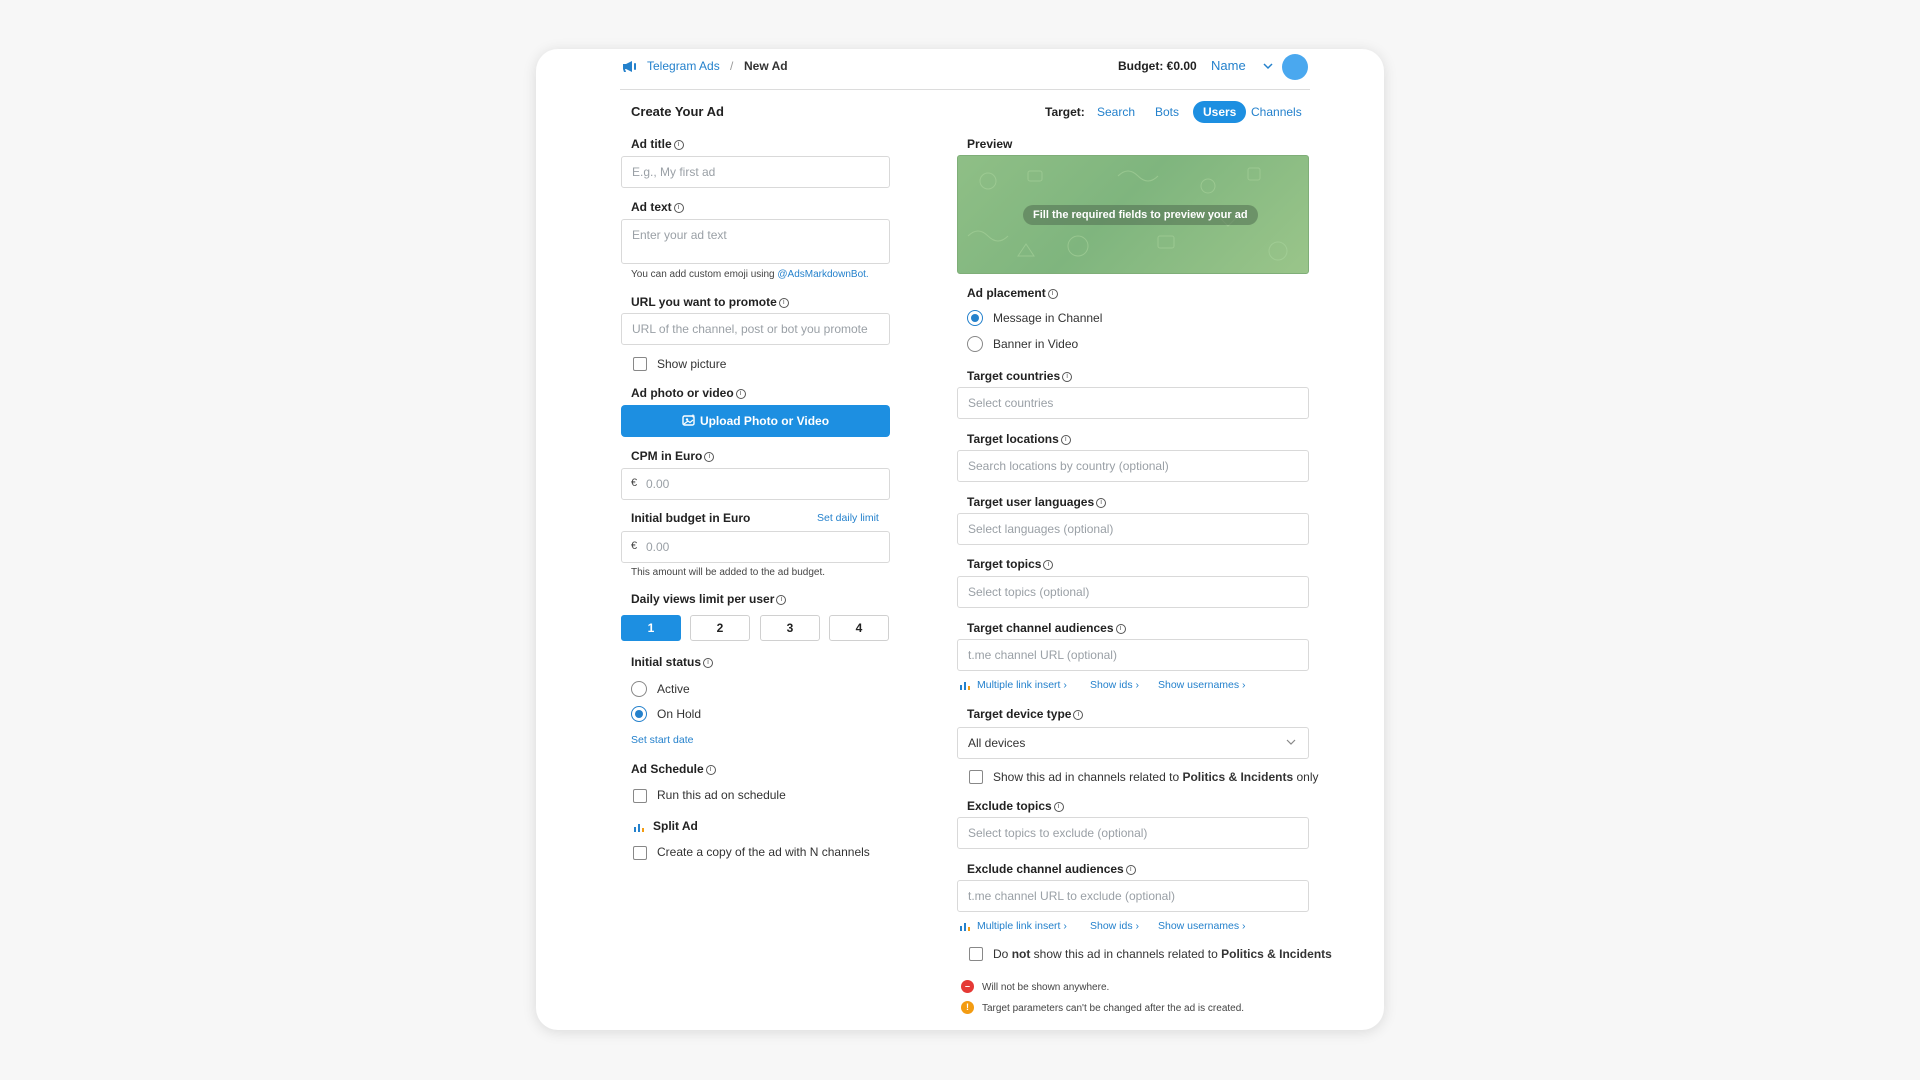 The image size is (1920, 1080). Describe the element at coordinates (1065, 112) in the screenshot. I see `target-label: Target:` at that location.